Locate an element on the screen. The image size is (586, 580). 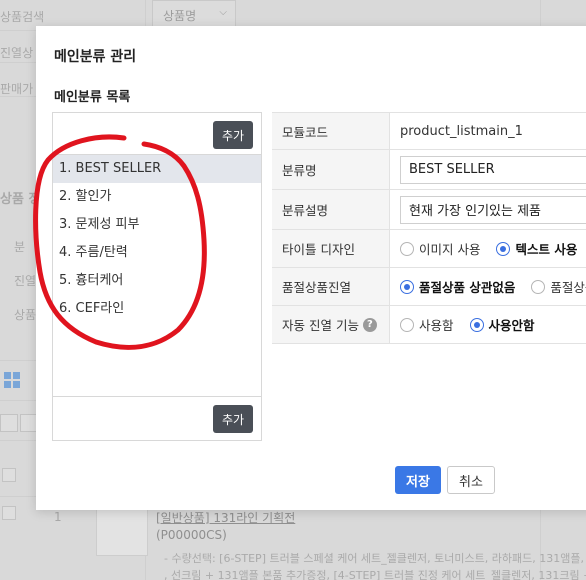
form-row-category-name: 분류명 BEST SELLER is located at coordinates (429, 170).